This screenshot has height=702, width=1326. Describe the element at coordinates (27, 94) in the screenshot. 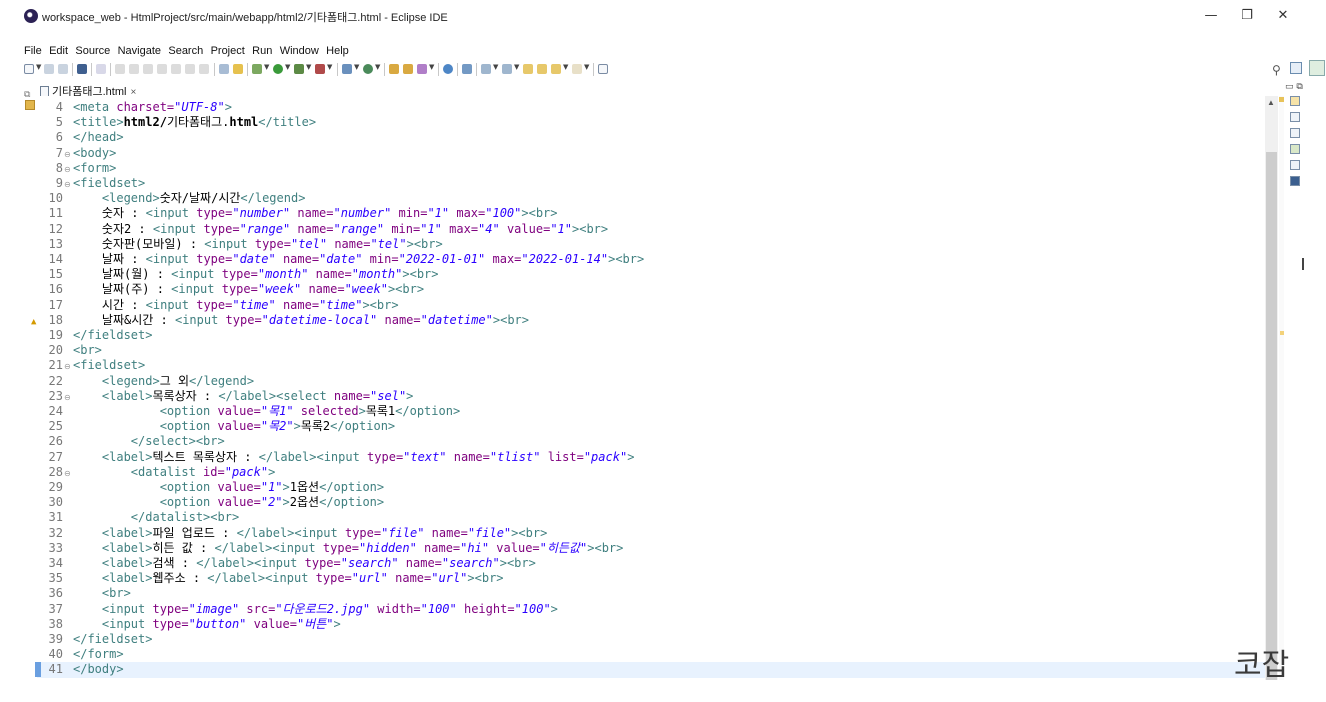

I see `restore-icon: ⧉` at that location.